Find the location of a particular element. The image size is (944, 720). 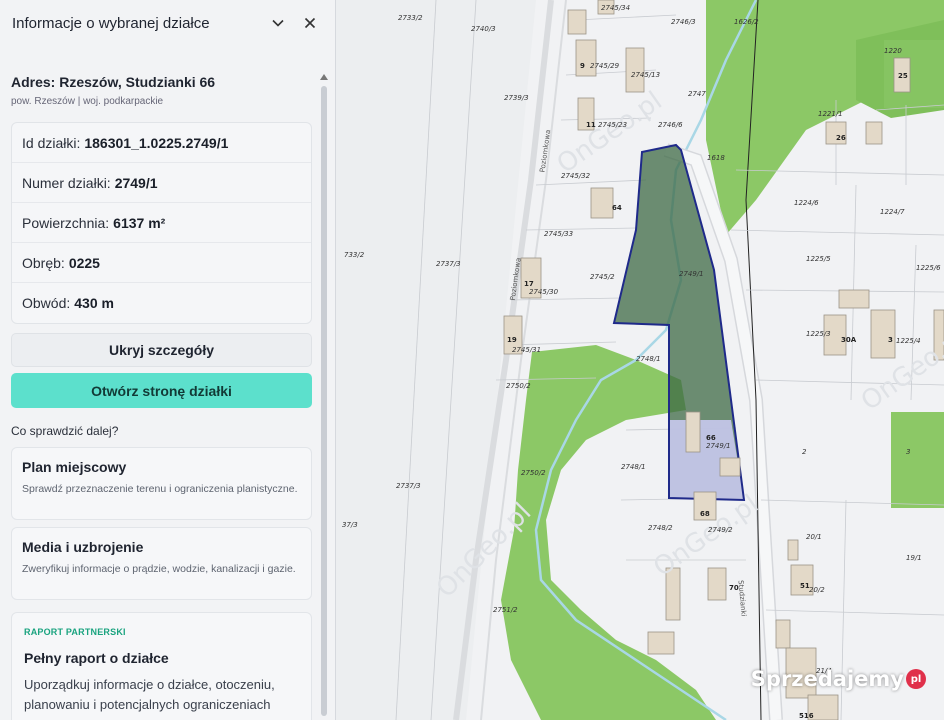

parcel-label: 2745/13 is located at coordinates (645, 75).